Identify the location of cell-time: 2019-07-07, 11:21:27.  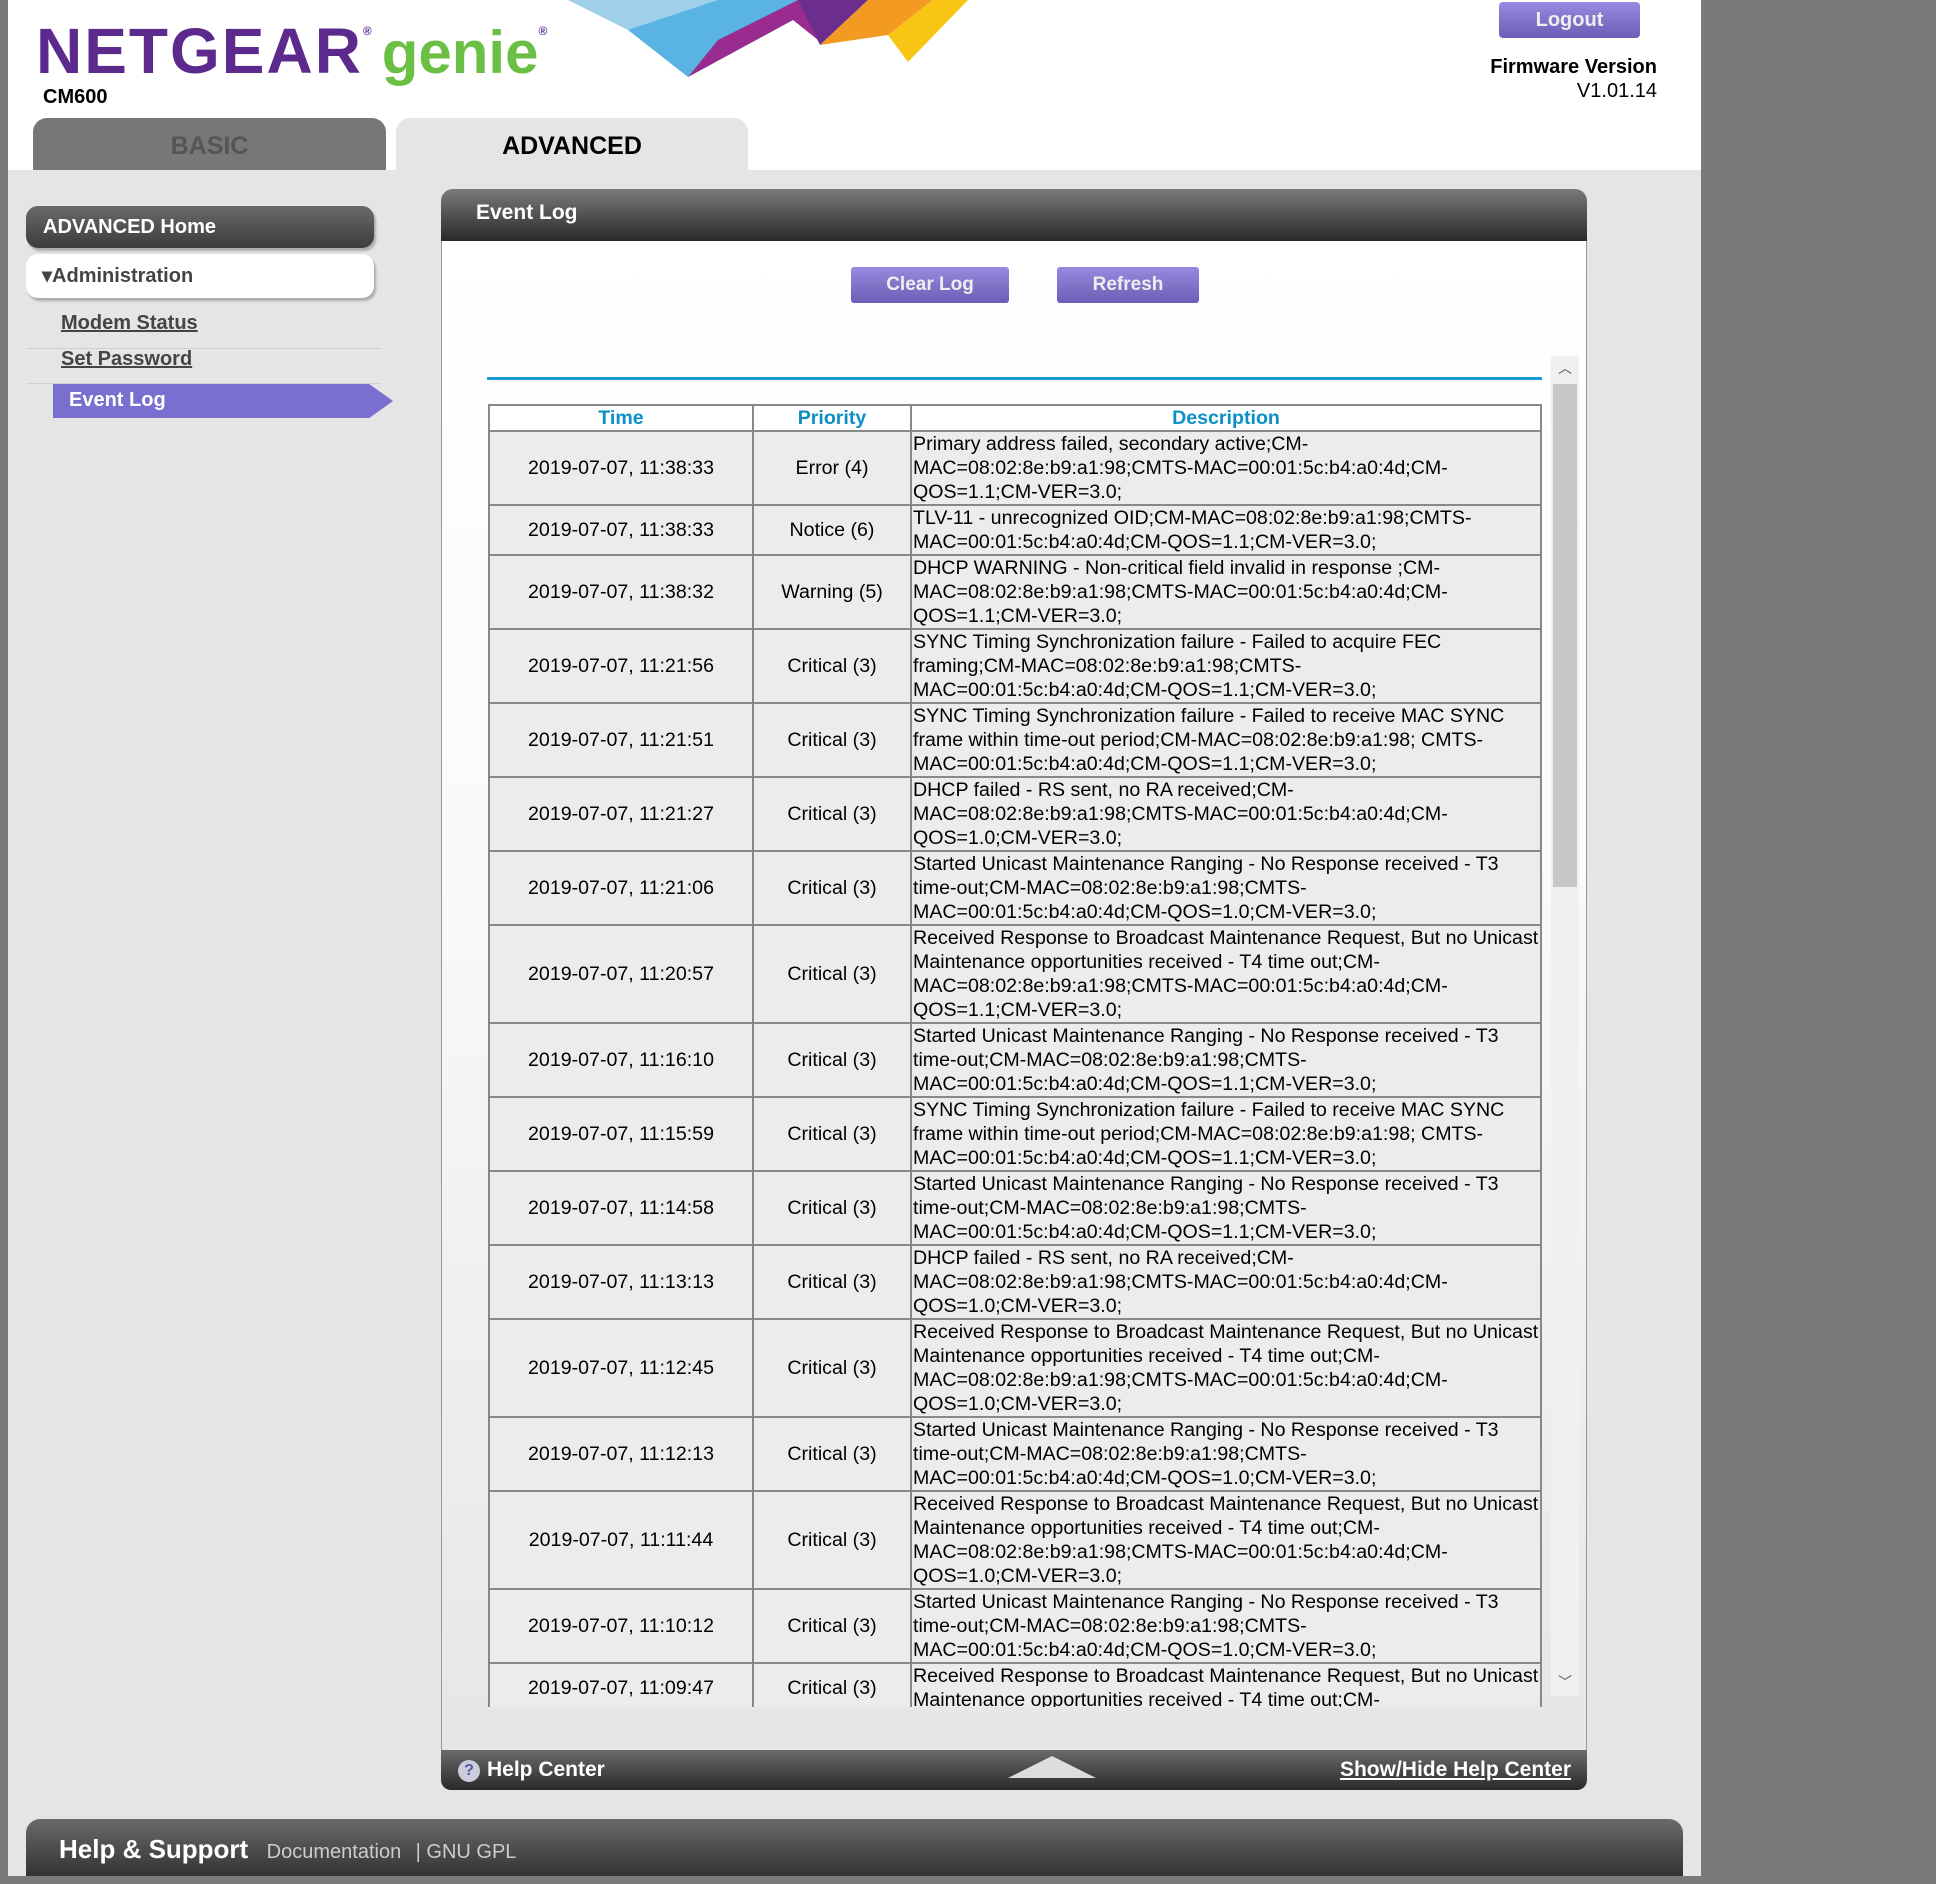
(621, 814).